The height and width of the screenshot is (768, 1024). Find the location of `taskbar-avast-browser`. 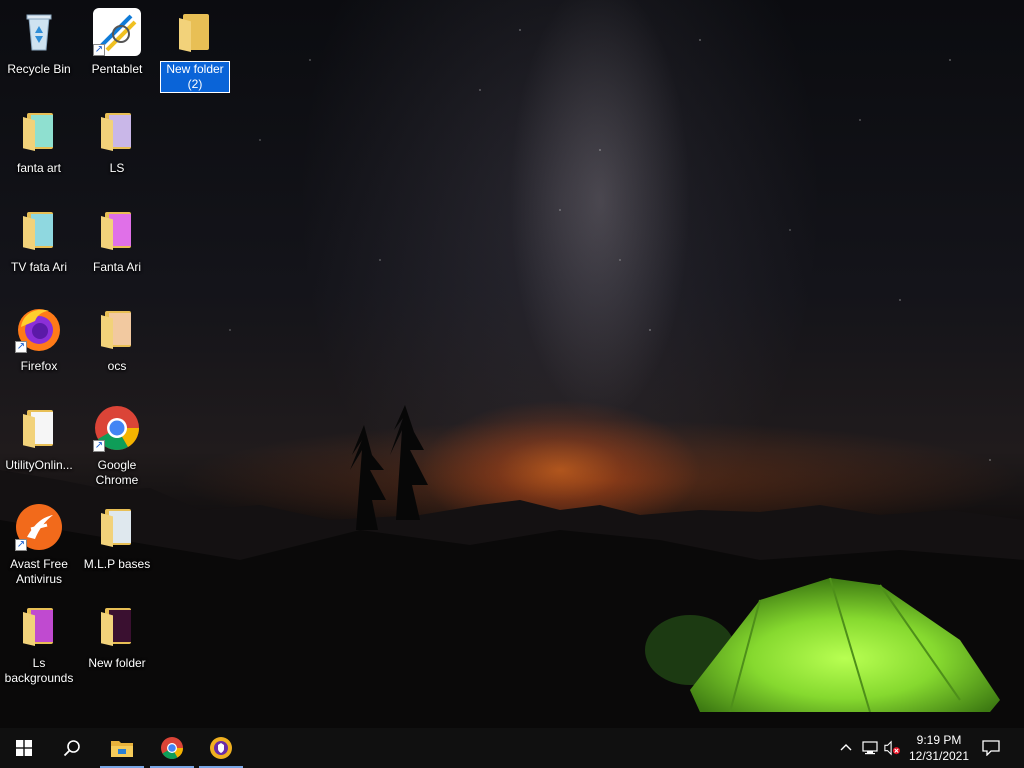

taskbar-avast-browser is located at coordinates (221, 748).